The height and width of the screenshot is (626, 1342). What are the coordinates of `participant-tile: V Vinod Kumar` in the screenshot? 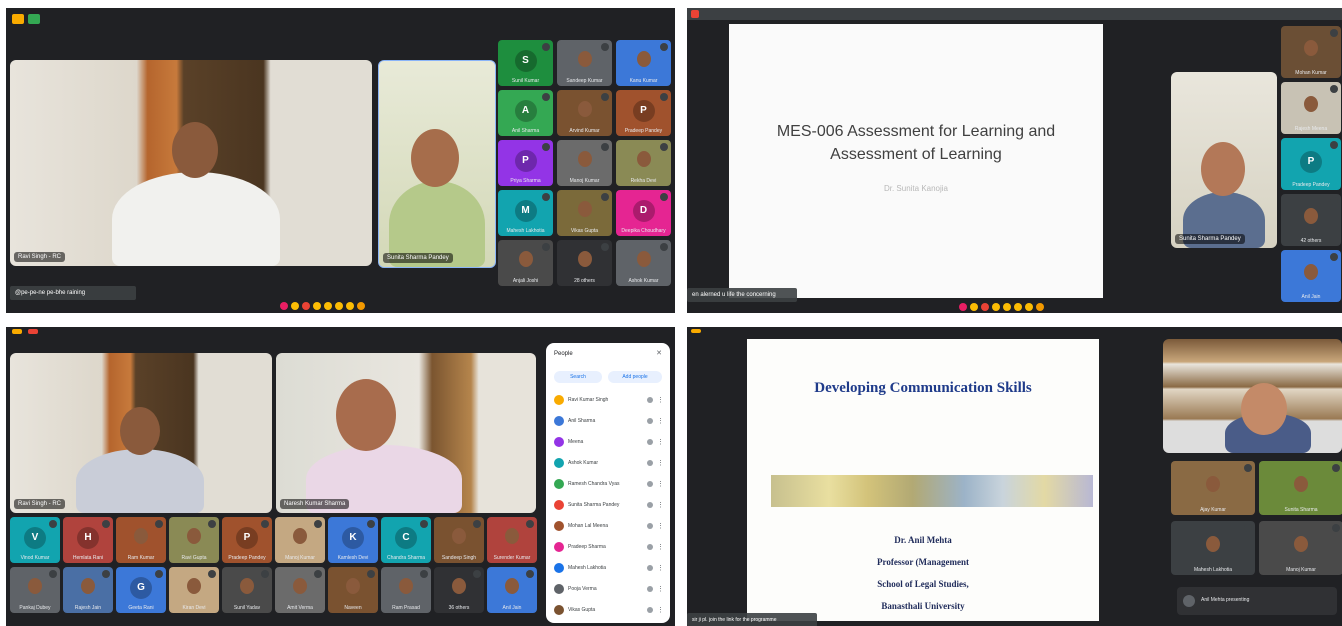 It's located at (35, 540).